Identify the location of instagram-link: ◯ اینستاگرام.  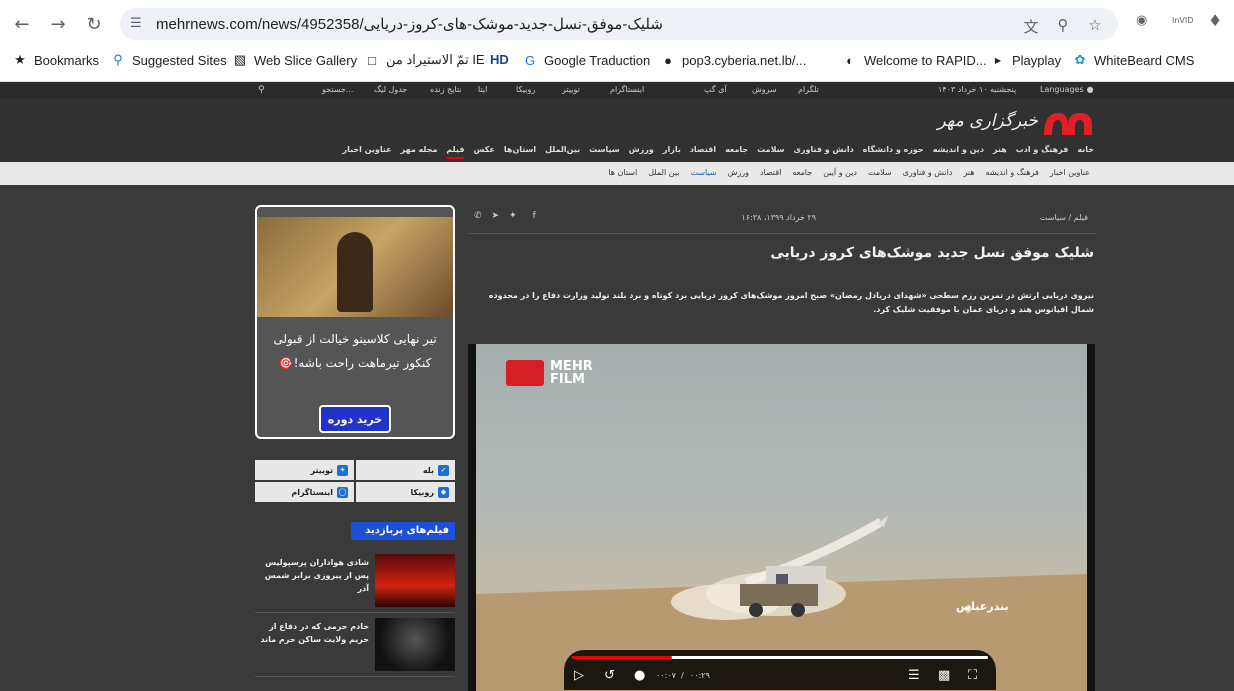
(304, 492).